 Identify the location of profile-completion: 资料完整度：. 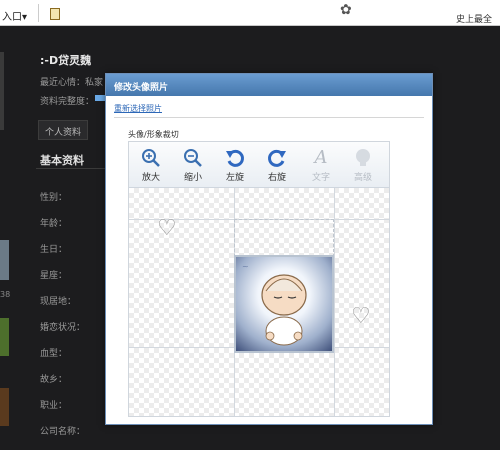
(67, 102).